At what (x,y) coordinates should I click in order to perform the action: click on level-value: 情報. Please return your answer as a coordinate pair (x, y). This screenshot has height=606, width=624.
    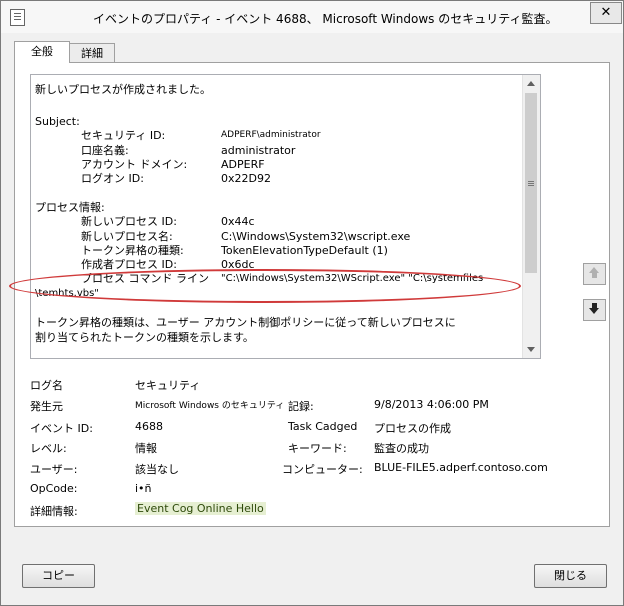
    Looking at the image, I should click on (146, 448).